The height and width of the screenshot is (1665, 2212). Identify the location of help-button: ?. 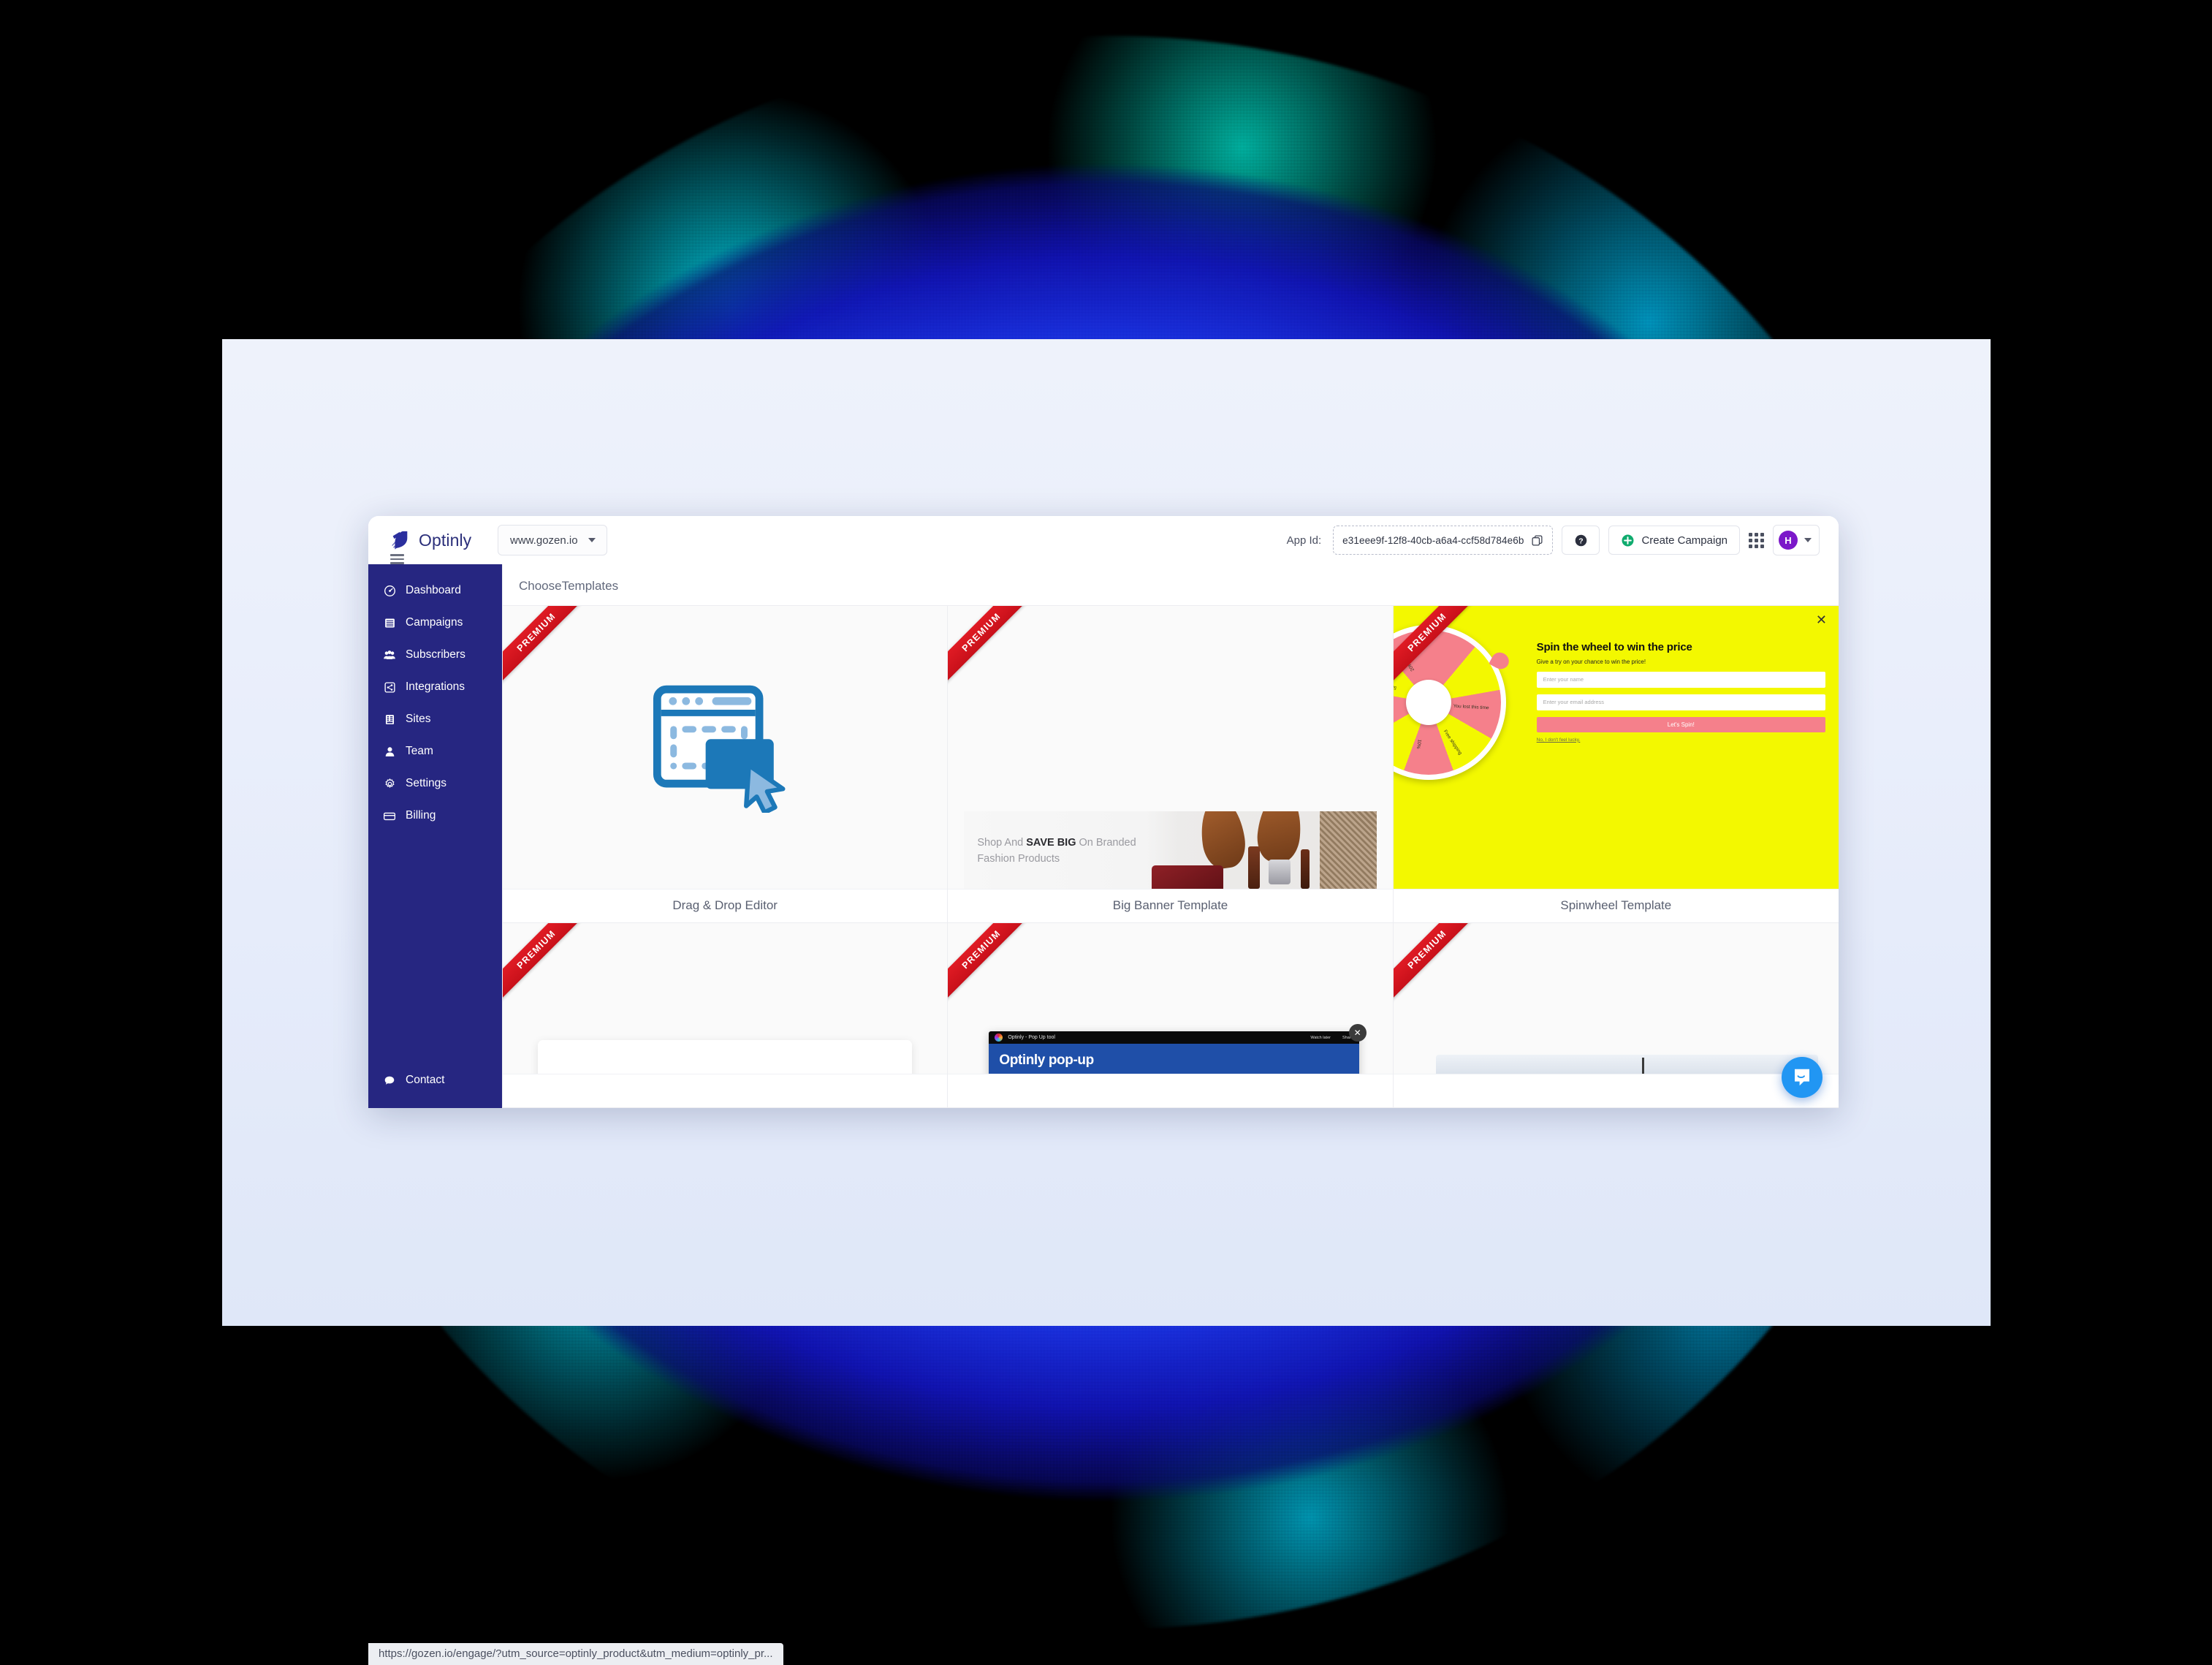
(1581, 540).